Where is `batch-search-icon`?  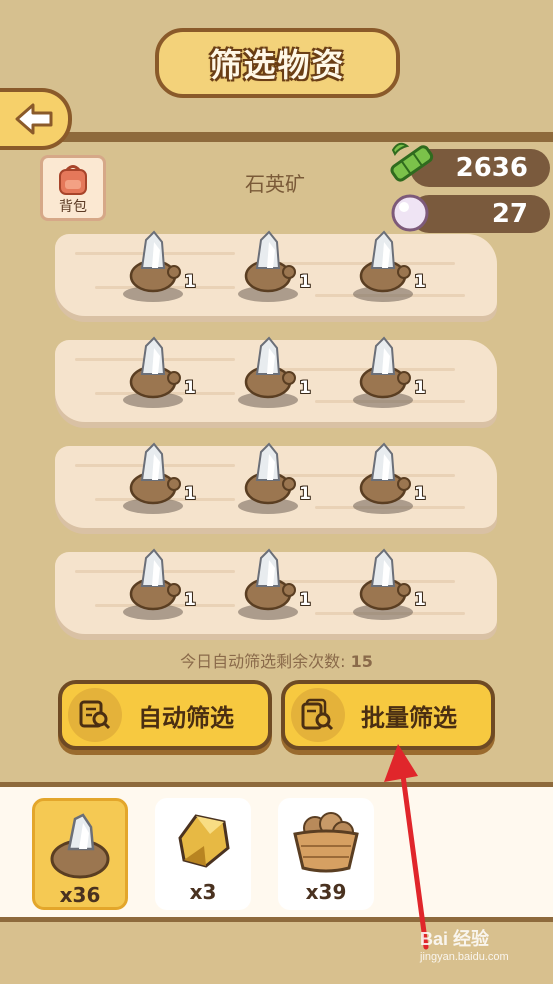 batch-search-icon is located at coordinates (317, 714).